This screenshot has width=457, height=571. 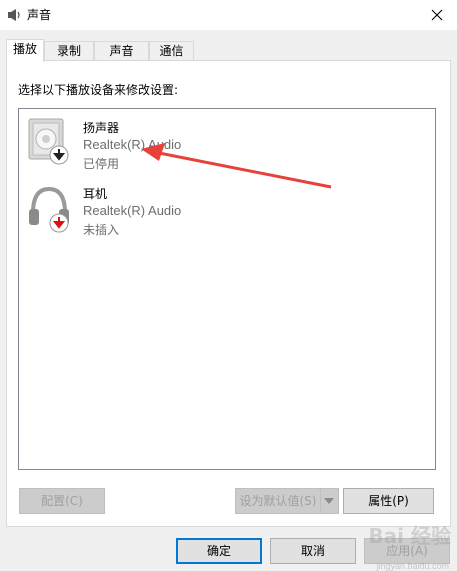 I want to click on watermark-site: jingyan.baidu.com, so click(x=412, y=566).